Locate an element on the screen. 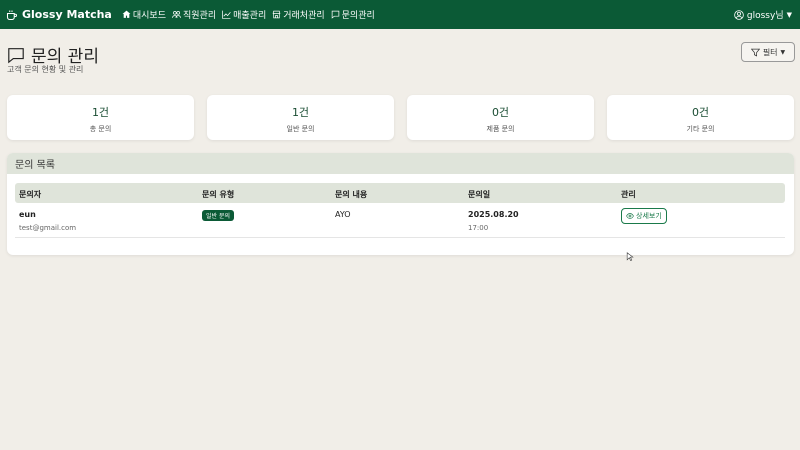 The image size is (800, 450). nav-label: 매출관리 is located at coordinates (250, 16).